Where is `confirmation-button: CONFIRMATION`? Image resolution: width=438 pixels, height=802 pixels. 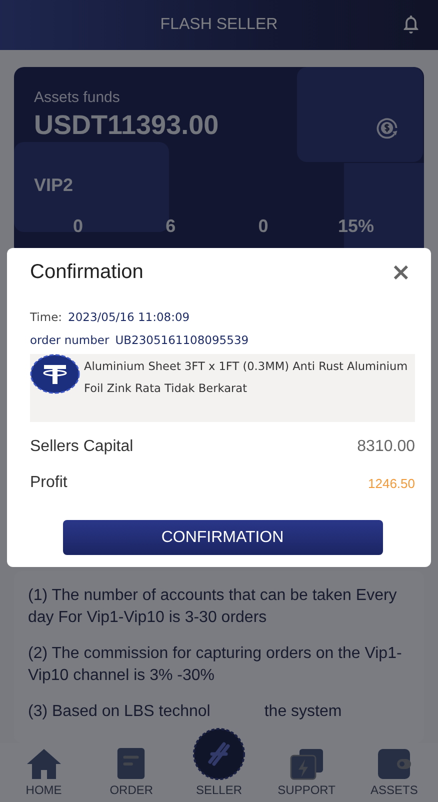 confirmation-button: CONFIRMATION is located at coordinates (222, 537).